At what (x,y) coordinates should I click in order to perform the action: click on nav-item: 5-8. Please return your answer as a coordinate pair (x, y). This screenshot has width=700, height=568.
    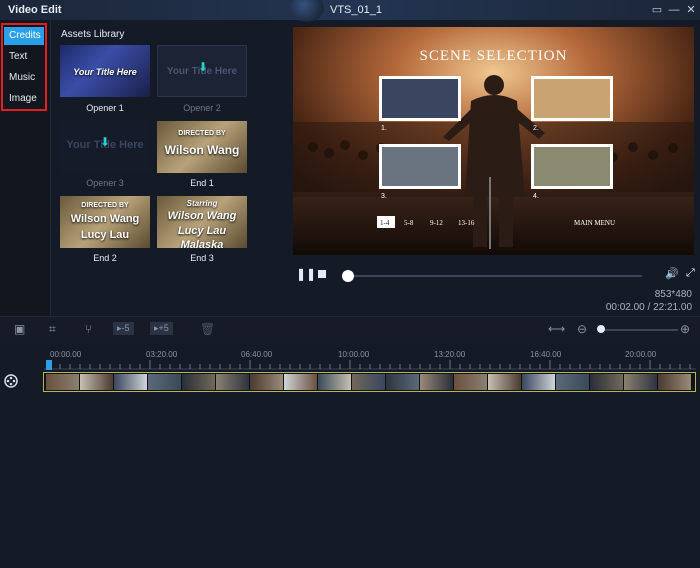
    Looking at the image, I should click on (409, 223).